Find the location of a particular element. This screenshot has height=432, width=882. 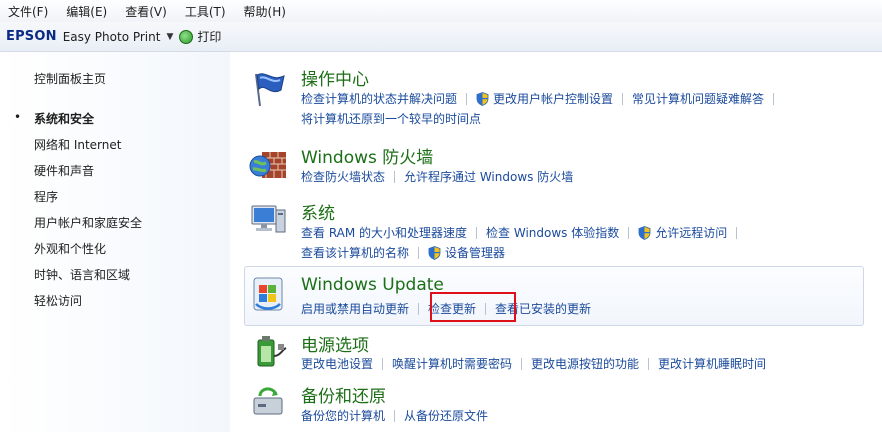

link-power-button: 更改电源按钮的功能 is located at coordinates (585, 363).